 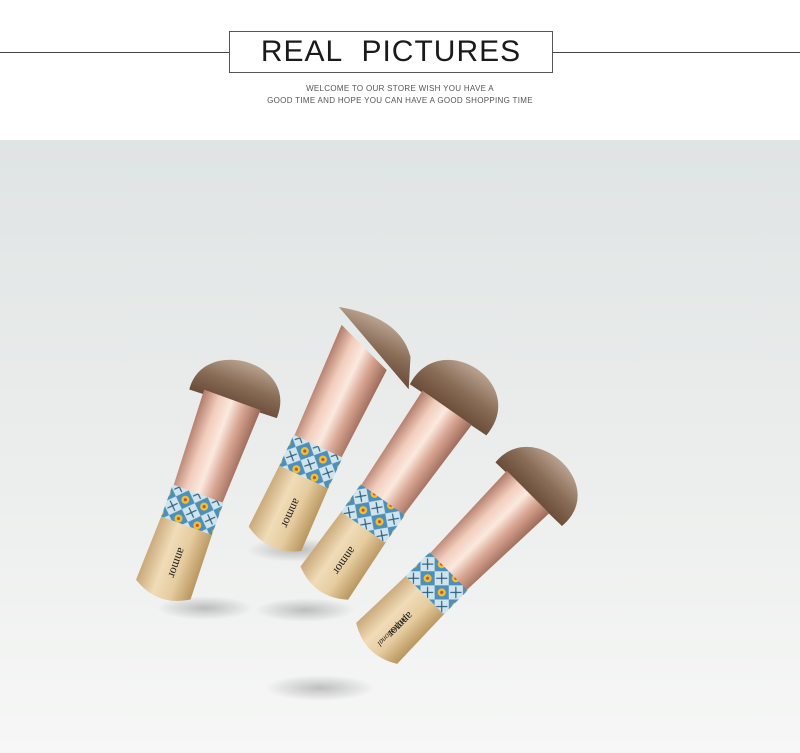 I want to click on header-divider-right, so click(x=676, y=52).